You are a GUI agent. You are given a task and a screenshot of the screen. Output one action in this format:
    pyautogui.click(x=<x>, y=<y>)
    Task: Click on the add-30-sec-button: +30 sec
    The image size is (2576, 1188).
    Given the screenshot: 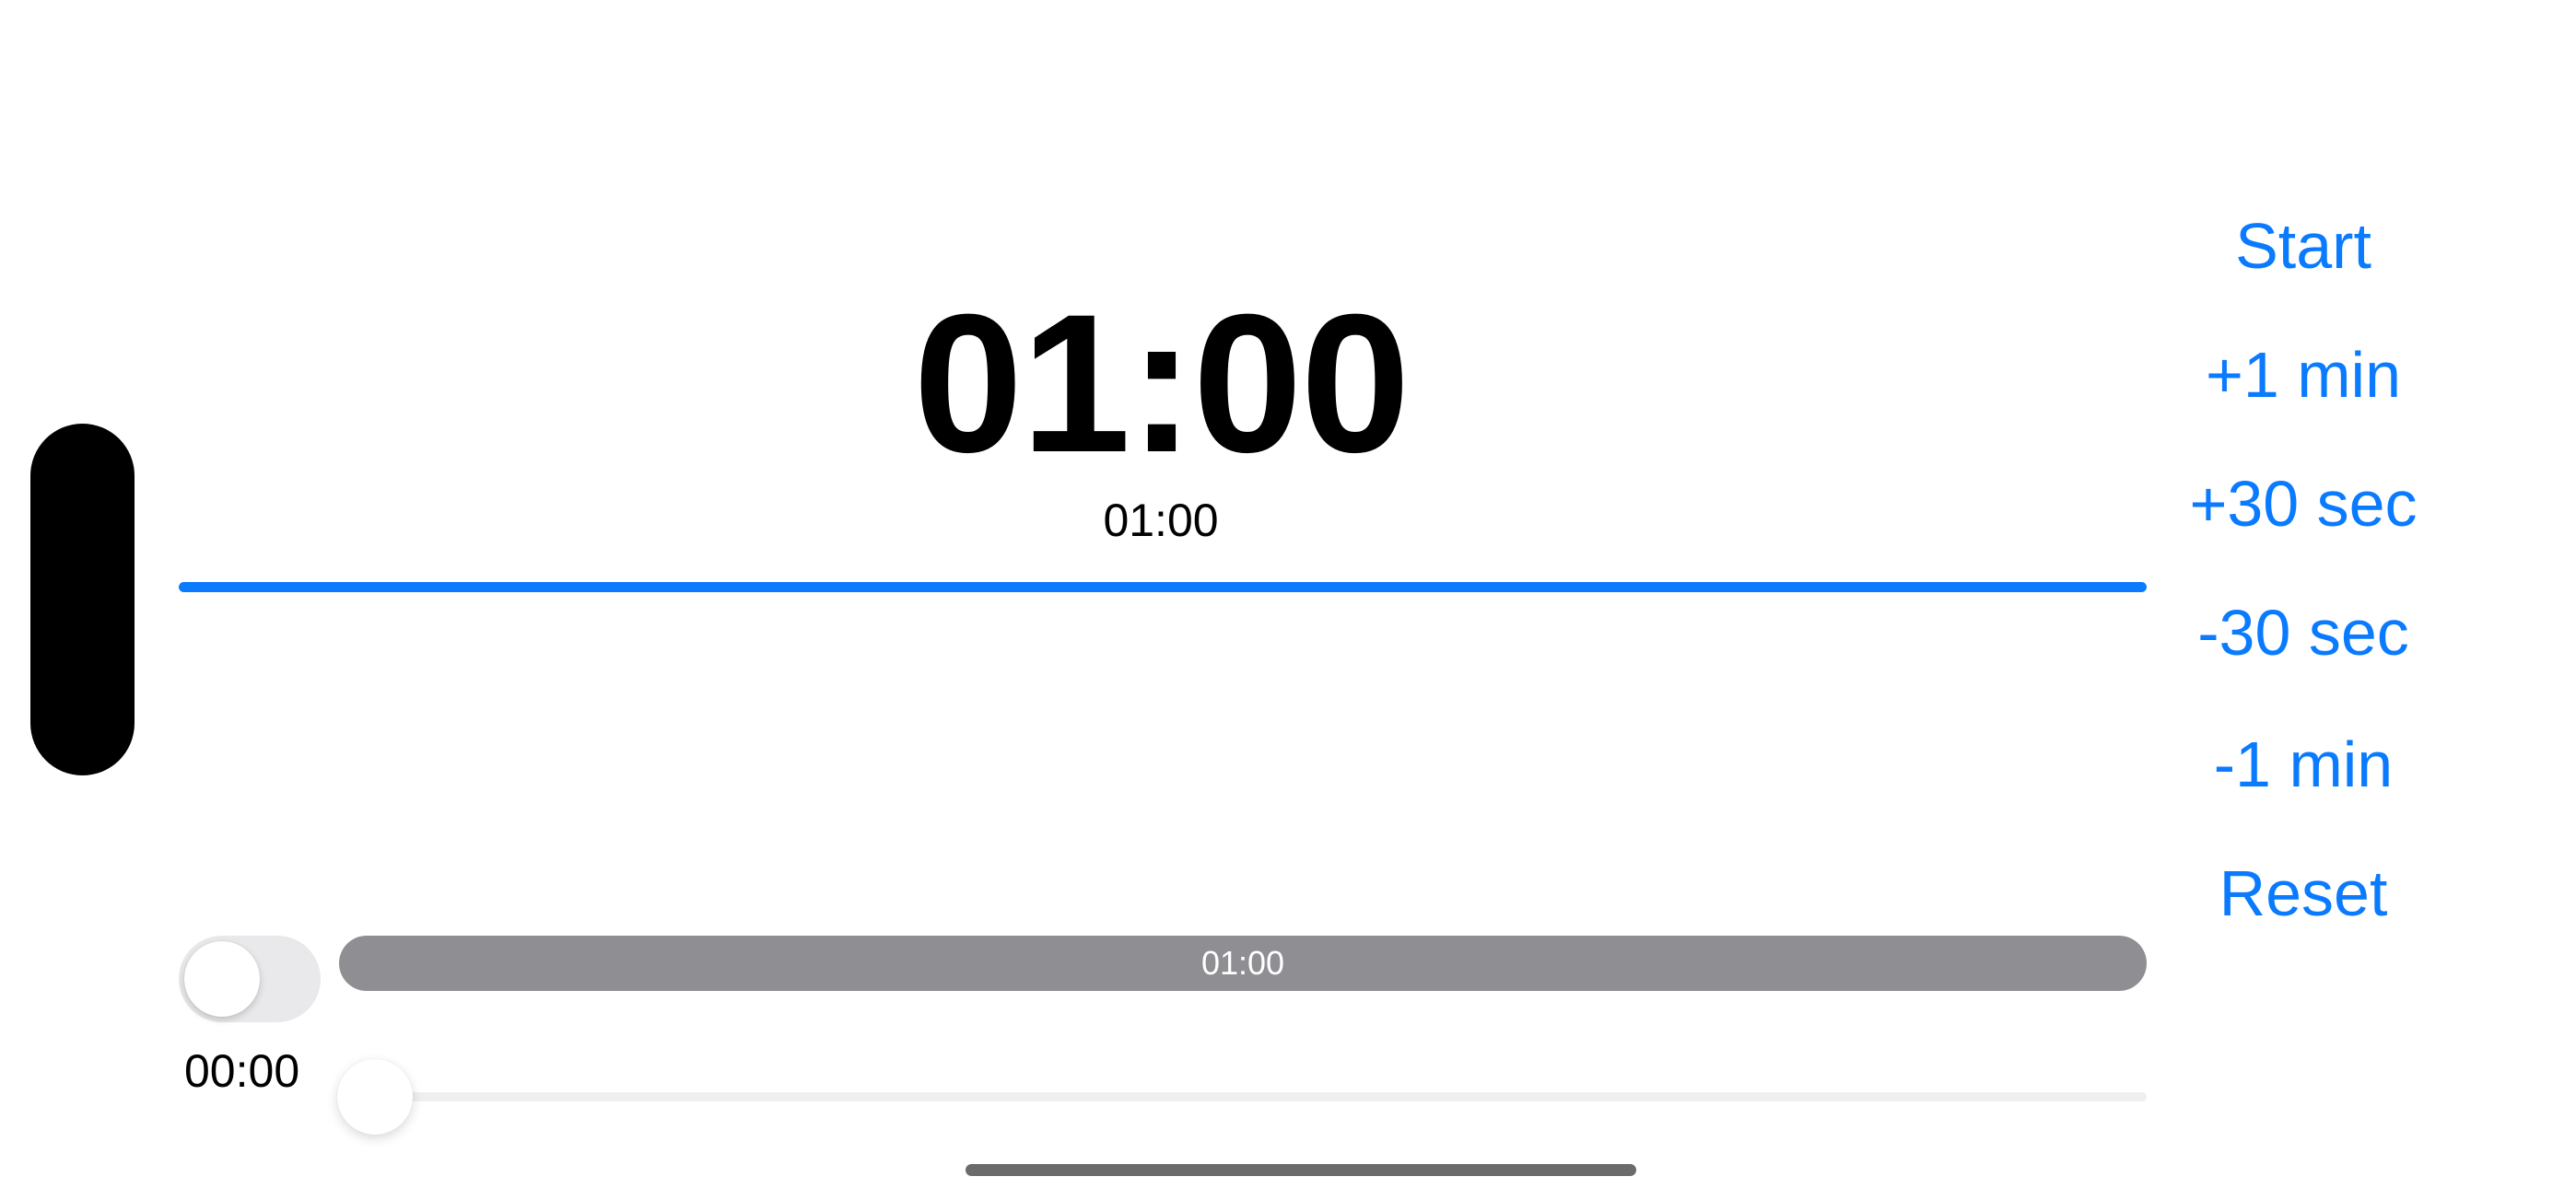 What is the action you would take?
    pyautogui.click(x=2303, y=504)
    